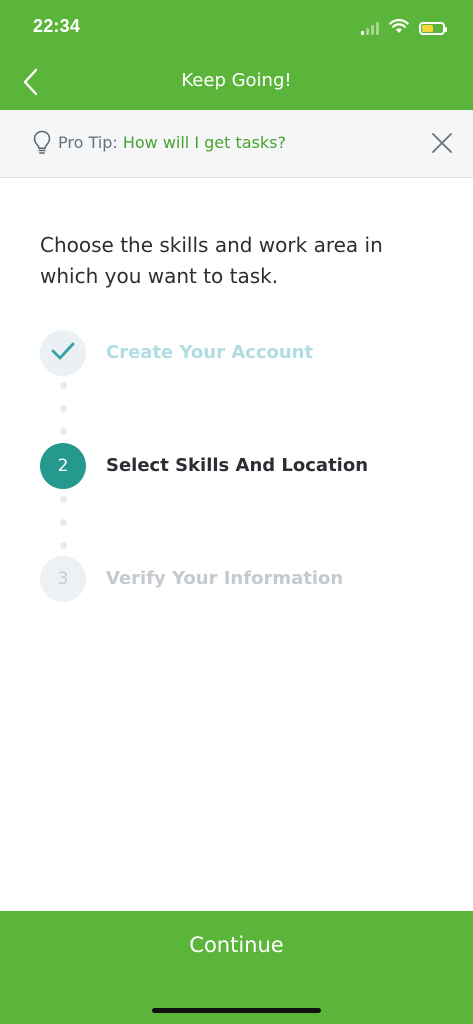  What do you see at coordinates (236, 945) in the screenshot?
I see `continue-label: Continue` at bounding box center [236, 945].